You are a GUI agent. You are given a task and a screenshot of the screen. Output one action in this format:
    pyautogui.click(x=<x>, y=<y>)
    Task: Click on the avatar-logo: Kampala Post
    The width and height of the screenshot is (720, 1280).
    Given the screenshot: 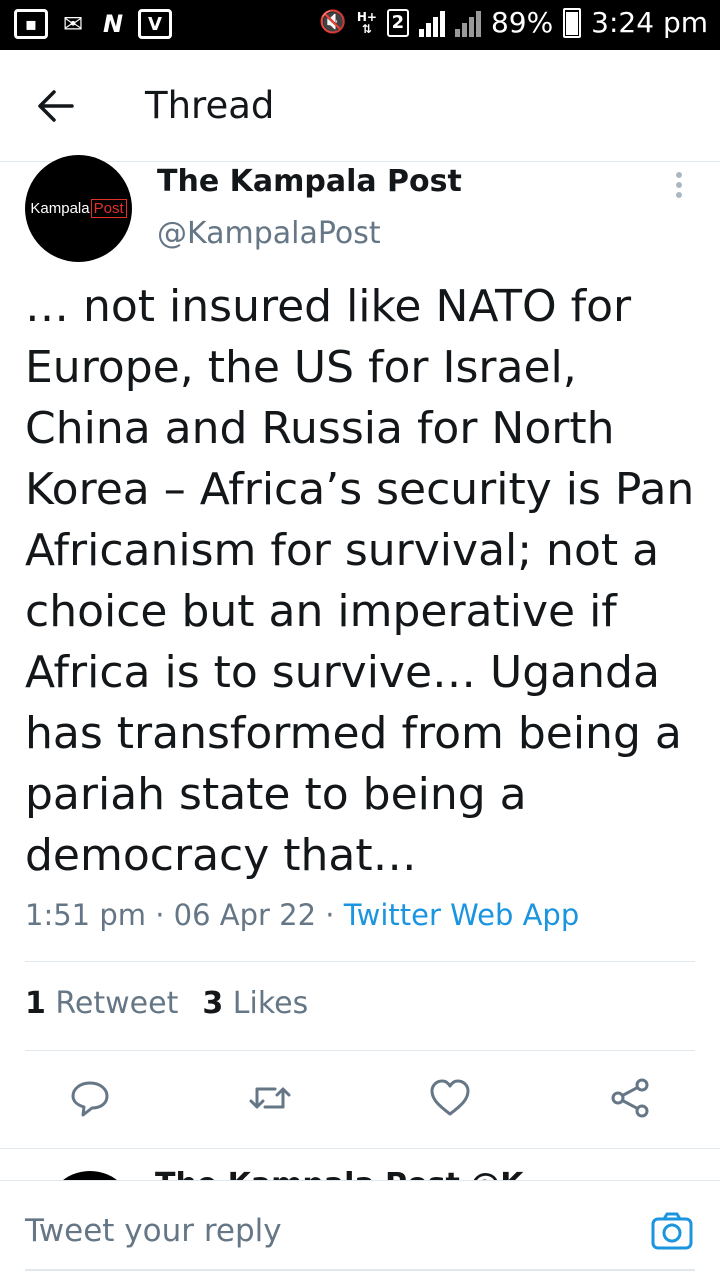 What is the action you would take?
    pyautogui.click(x=78, y=208)
    